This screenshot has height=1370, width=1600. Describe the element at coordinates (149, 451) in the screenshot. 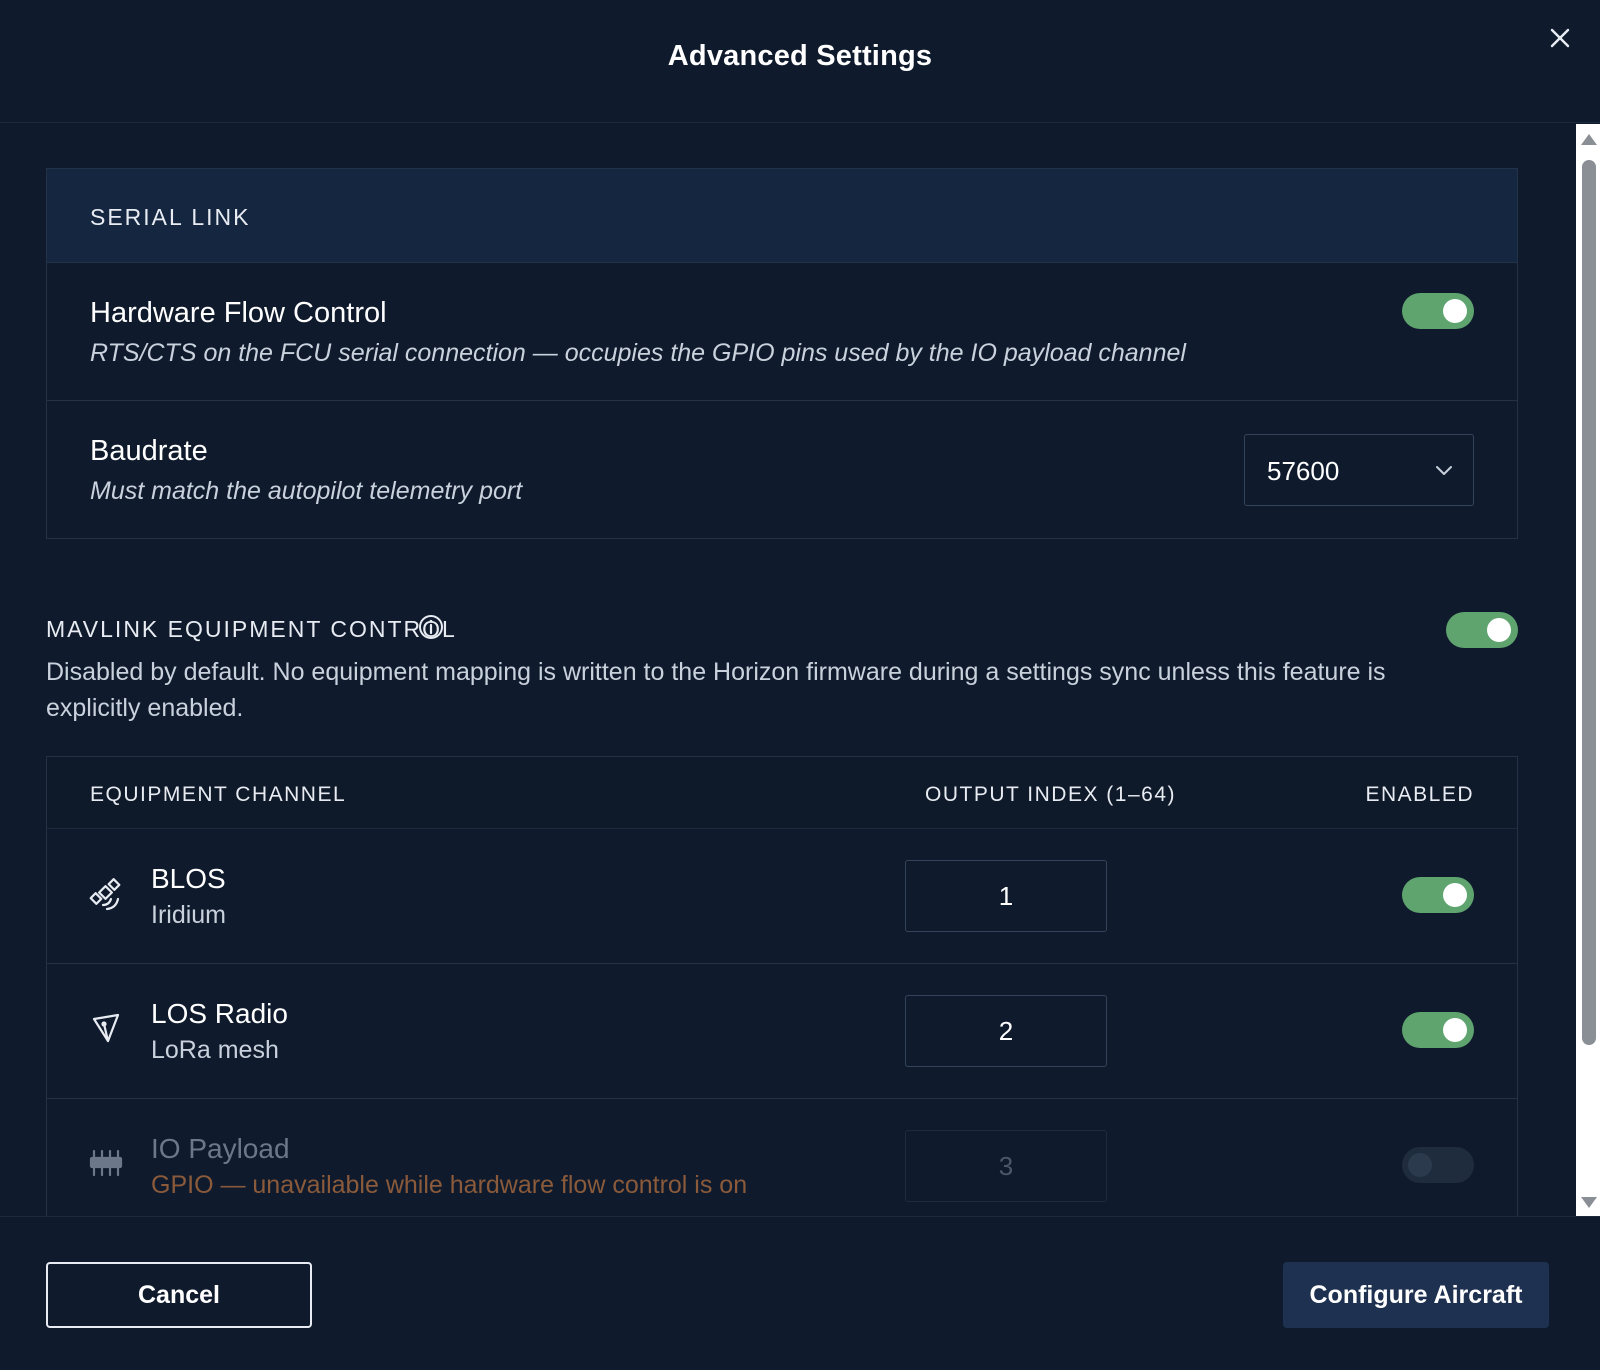

I see `baudrate-title: Baudrate` at that location.